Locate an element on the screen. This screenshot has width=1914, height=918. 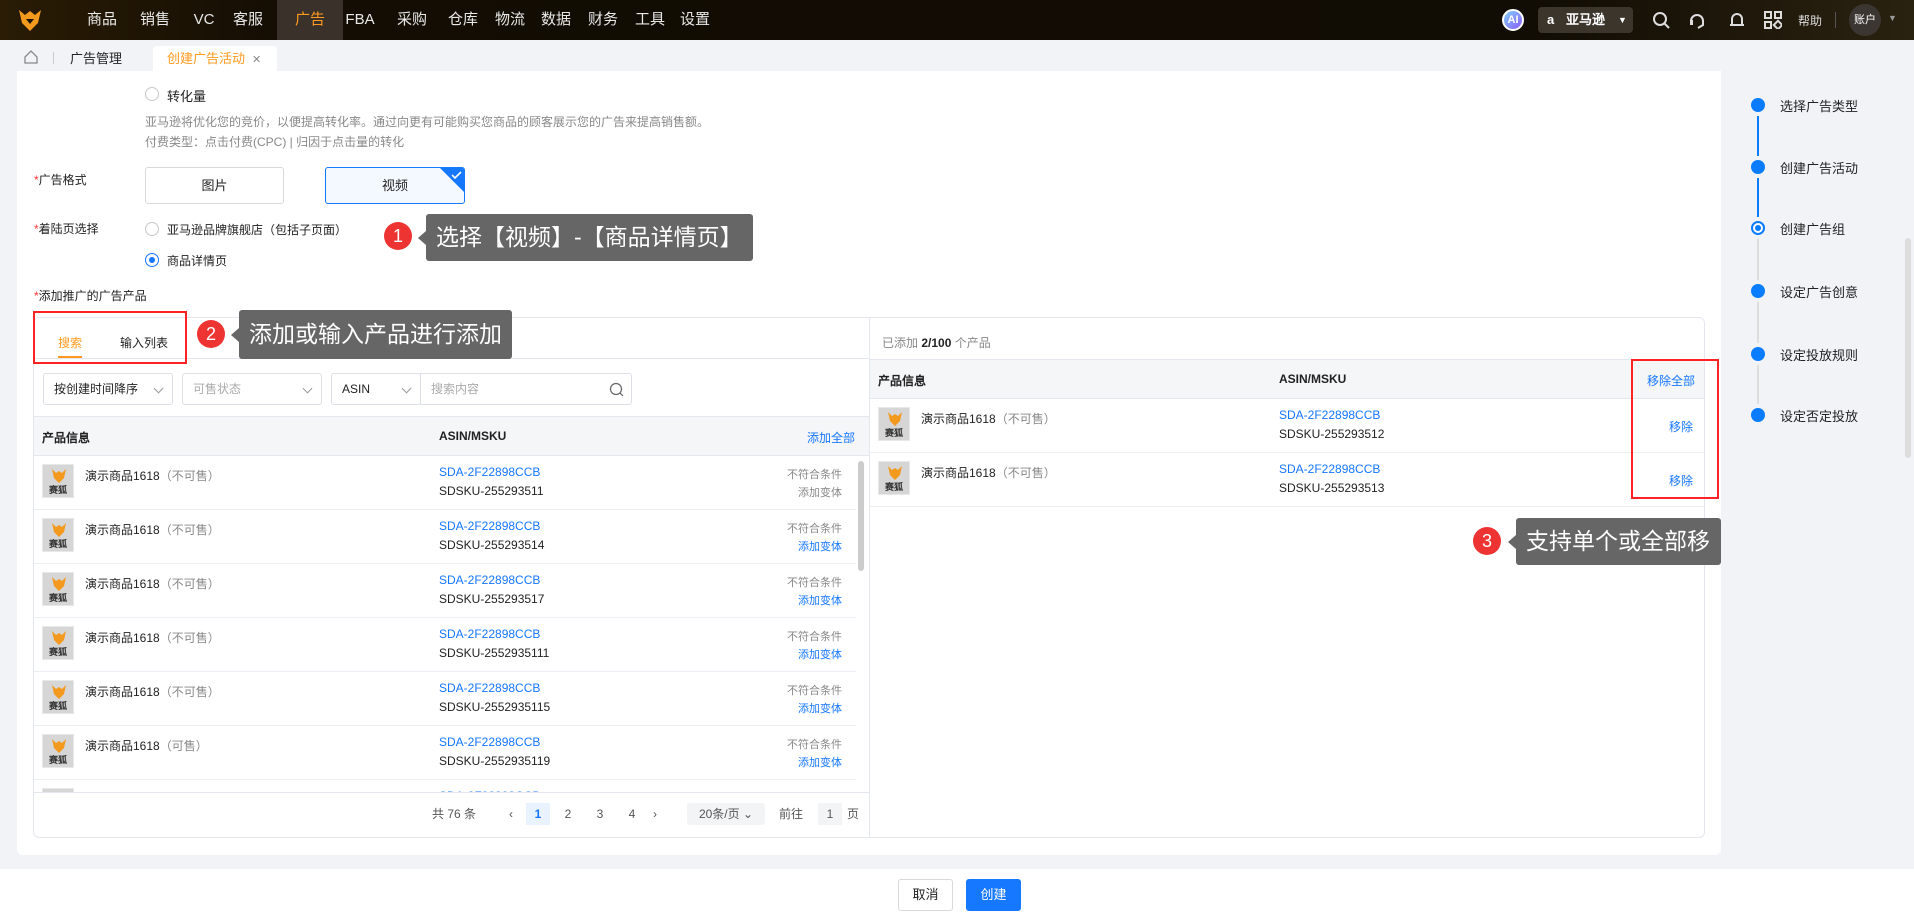
create-button: 创建 is located at coordinates (993, 895).